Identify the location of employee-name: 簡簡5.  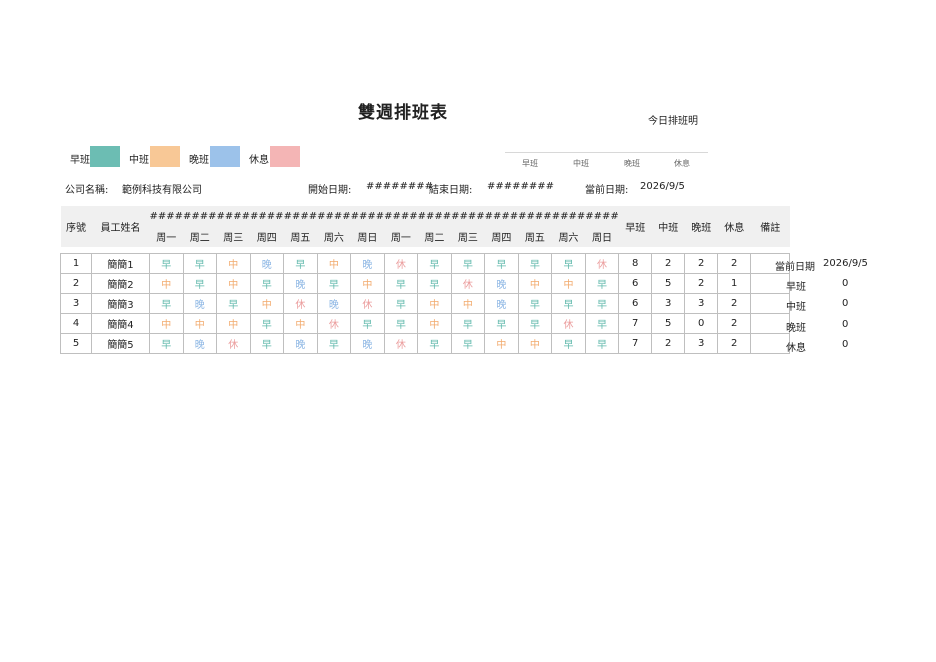
(120, 343).